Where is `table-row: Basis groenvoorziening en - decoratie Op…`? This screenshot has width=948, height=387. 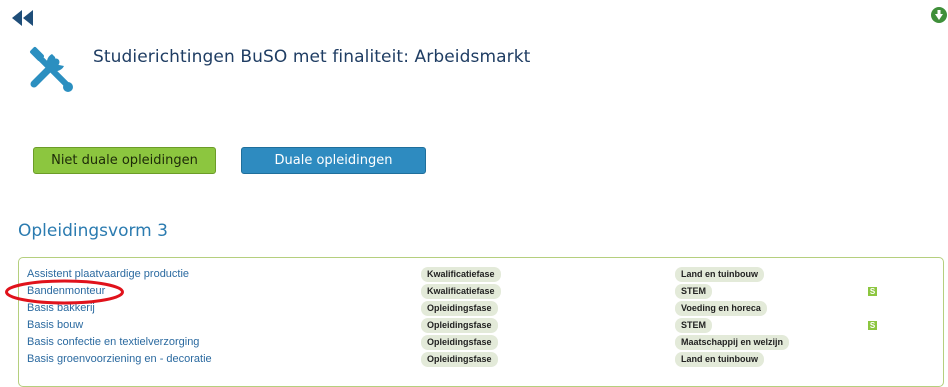 table-row: Basis groenvoorziening en - decoratie Op… is located at coordinates (481, 359).